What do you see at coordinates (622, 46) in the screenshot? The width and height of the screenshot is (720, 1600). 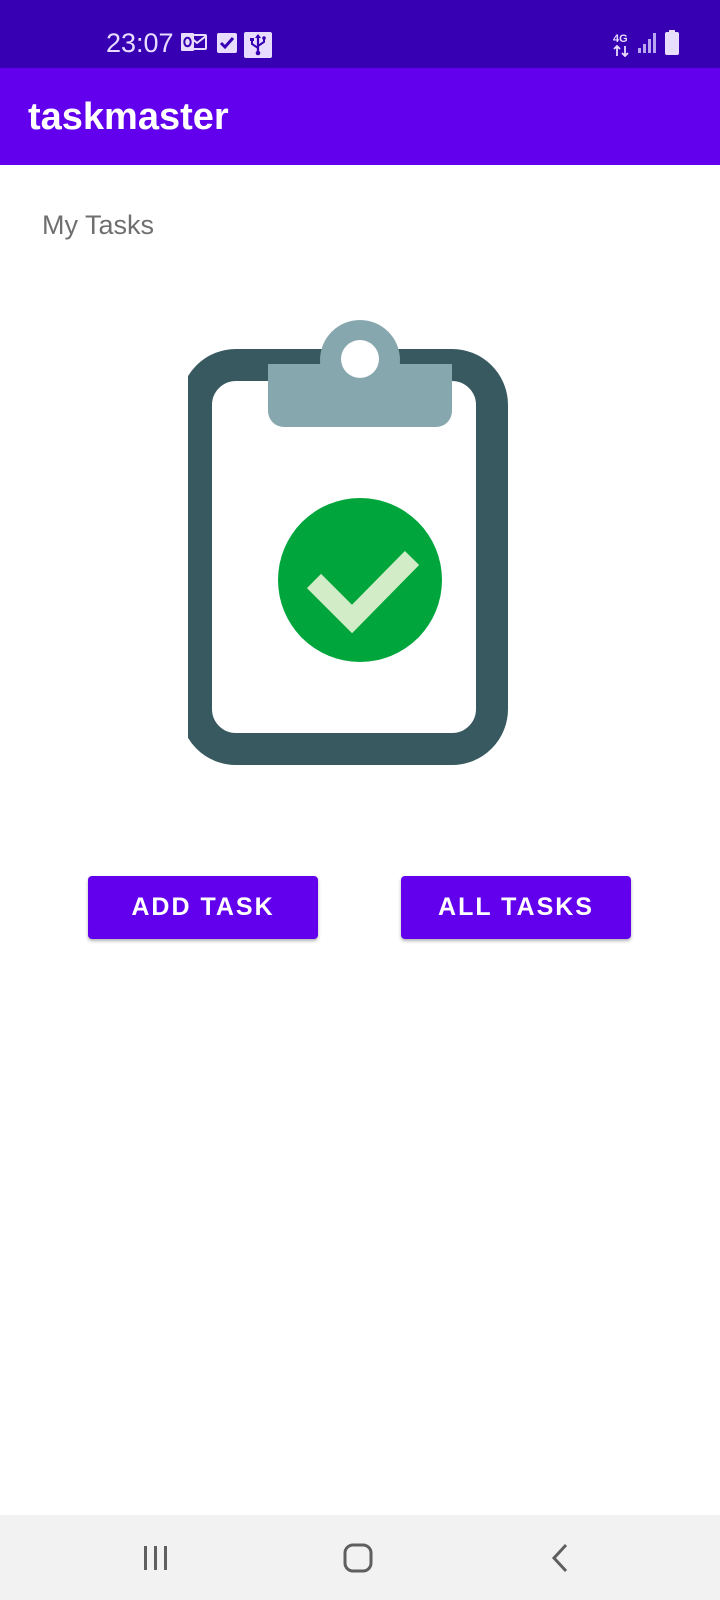 I see `network-4g-icon: 4G` at bounding box center [622, 46].